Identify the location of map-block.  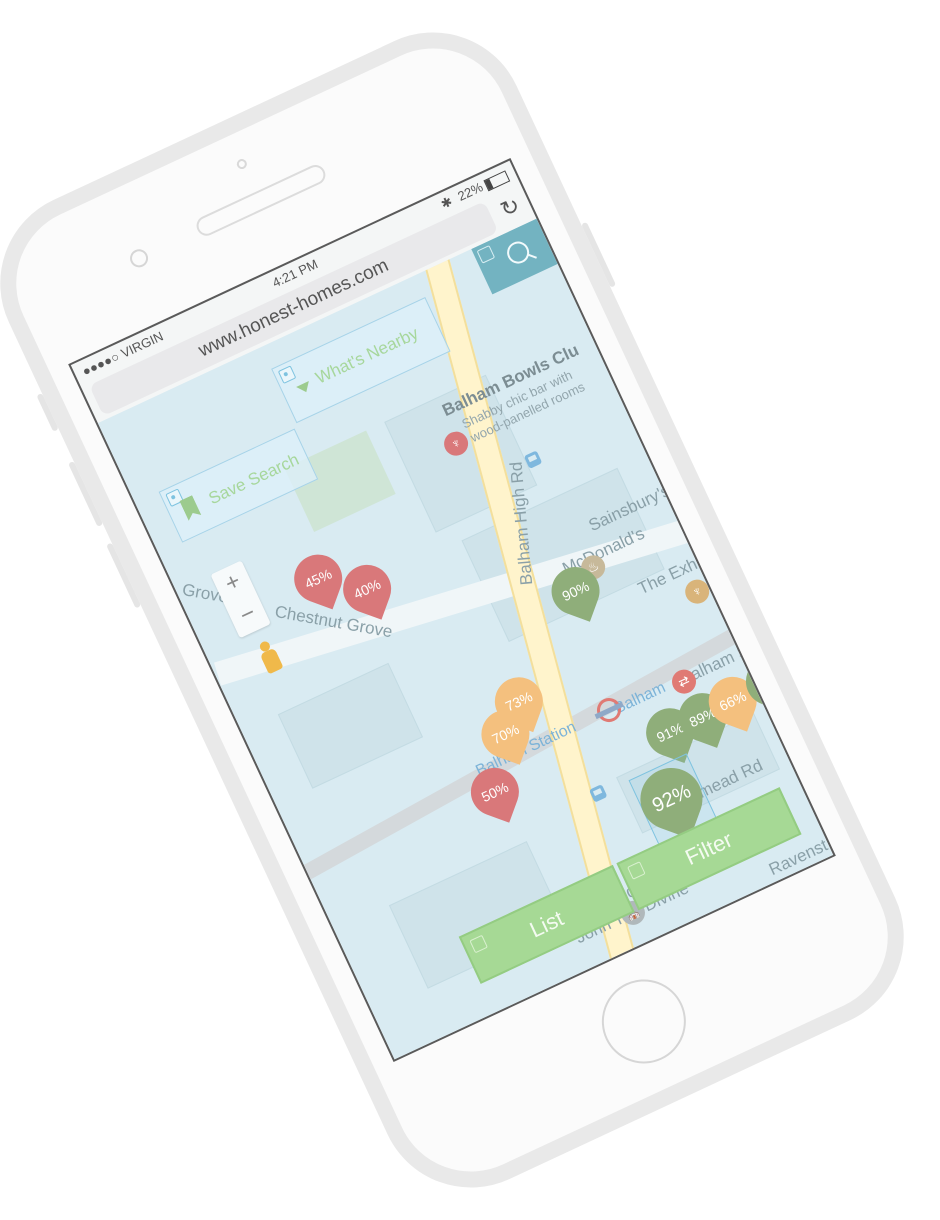
(350, 725).